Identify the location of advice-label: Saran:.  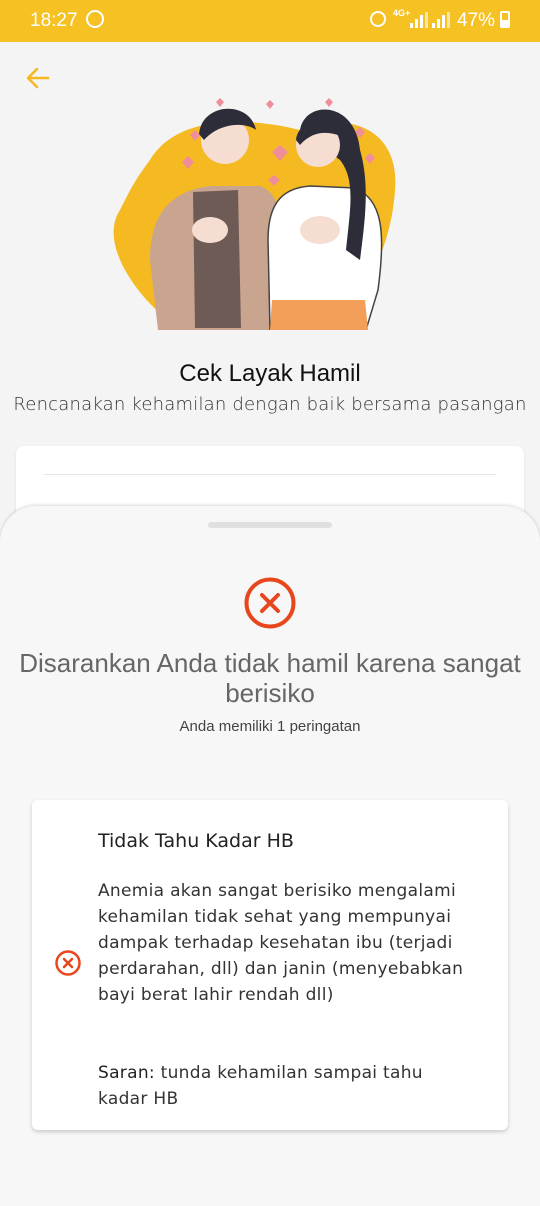
(126, 1073).